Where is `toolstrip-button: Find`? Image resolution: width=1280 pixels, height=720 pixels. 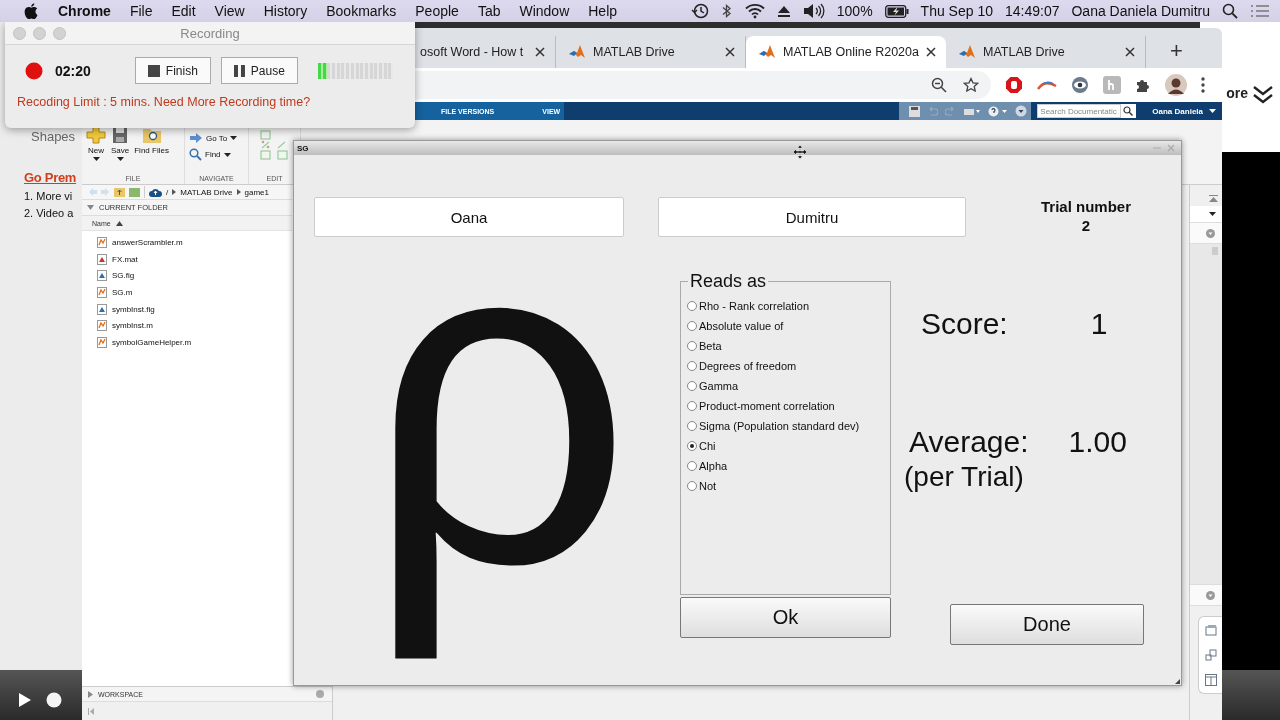 toolstrip-button: Find is located at coordinates (216, 154).